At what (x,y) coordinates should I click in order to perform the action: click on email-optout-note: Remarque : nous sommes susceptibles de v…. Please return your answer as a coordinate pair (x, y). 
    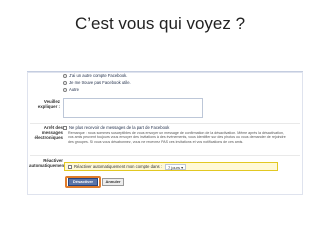
    Looking at the image, I should click on (177, 137).